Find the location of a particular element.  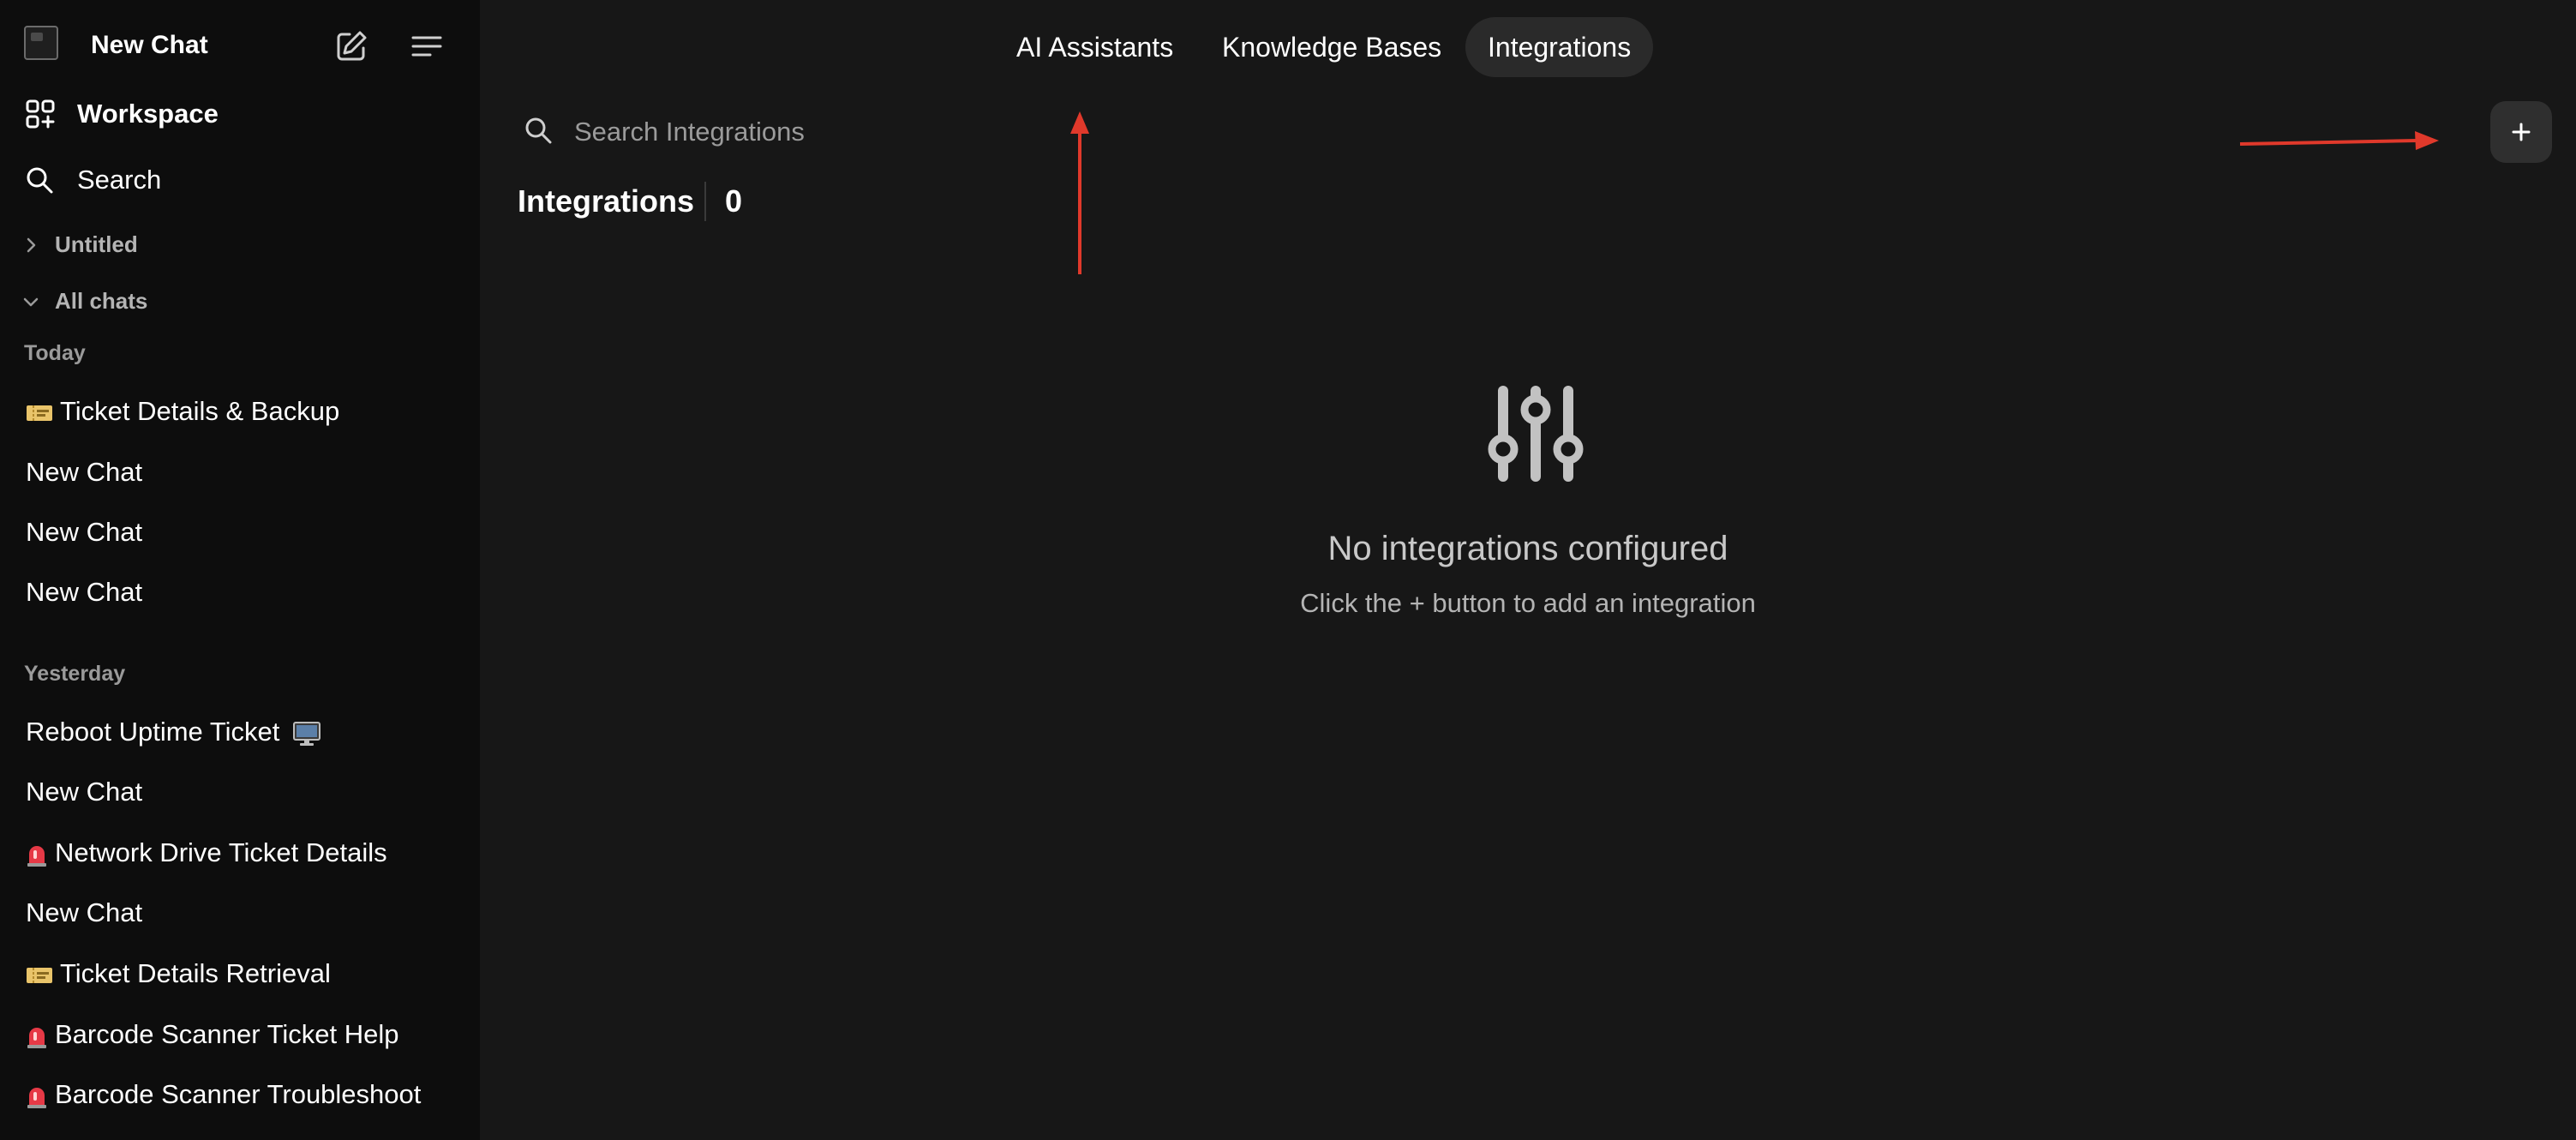

workspace-icon is located at coordinates (40, 114).